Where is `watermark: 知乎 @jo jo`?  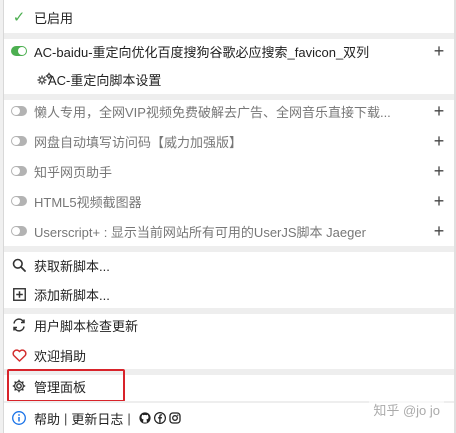 watermark: 知乎 @jo jo is located at coordinates (406, 409).